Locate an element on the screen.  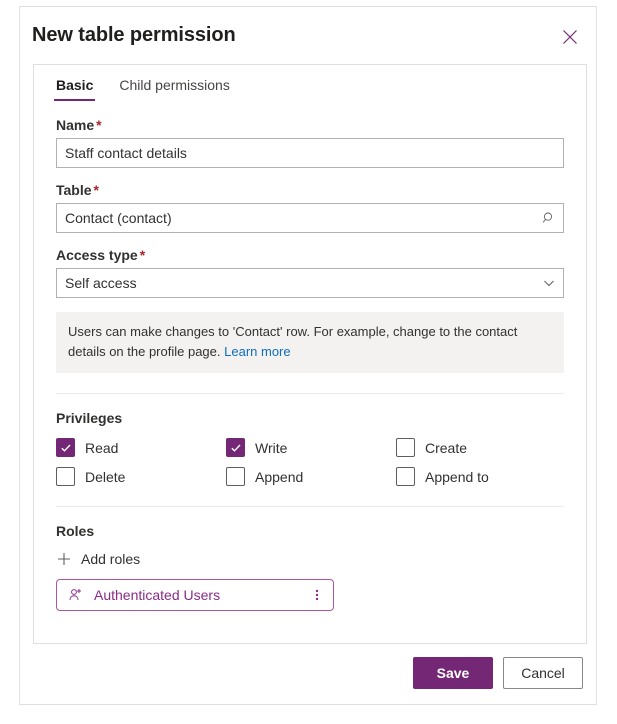
tab-list: Basic Child permissions is located at coordinates (310, 83).